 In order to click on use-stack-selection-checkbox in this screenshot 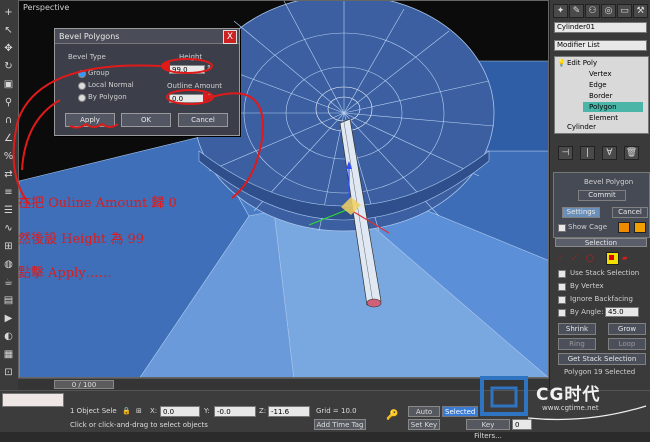, I will do `click(562, 274)`.